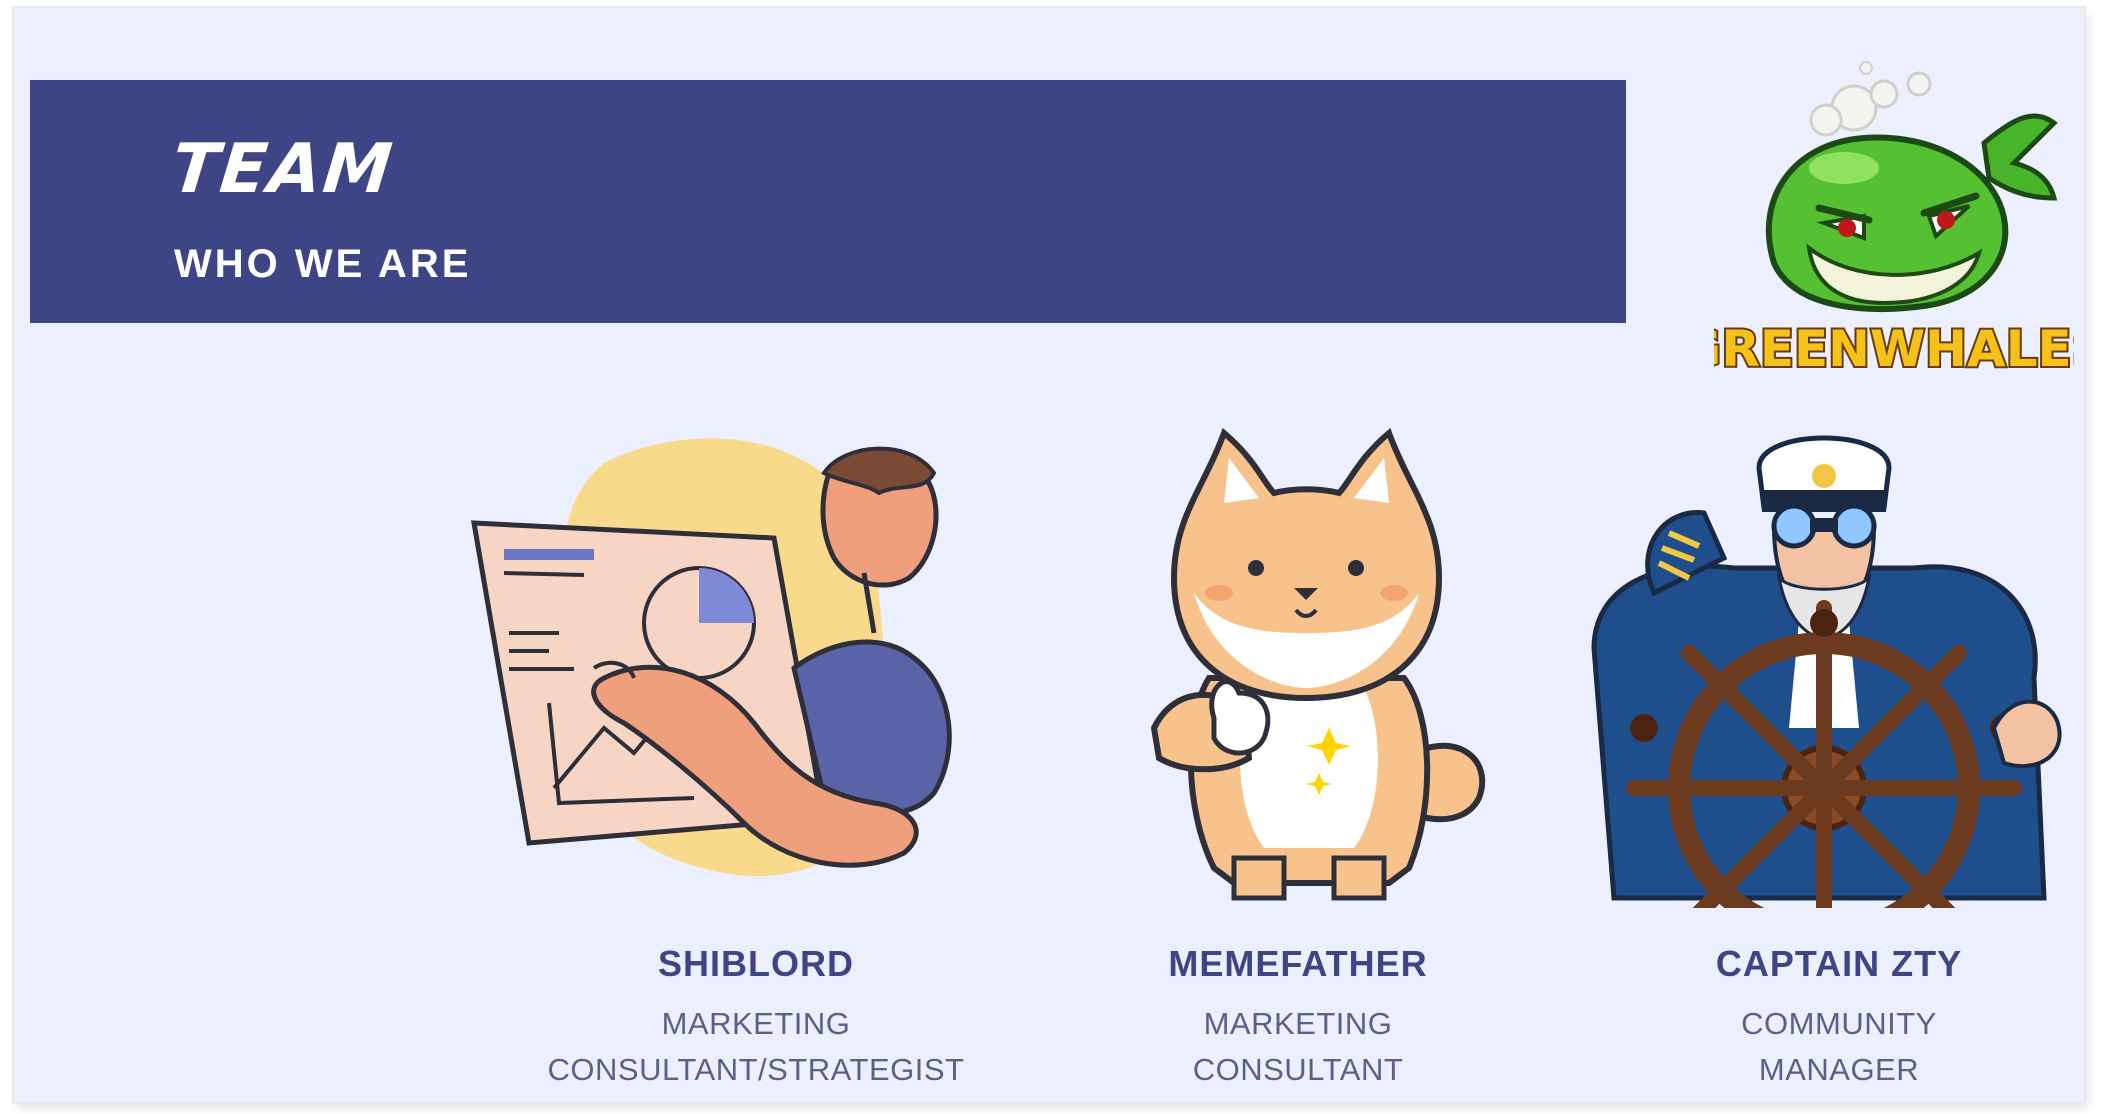 This screenshot has width=2101, height=1114. Describe the element at coordinates (1298, 1046) in the screenshot. I see `member-role: MARKETING CONSULTANT` at that location.